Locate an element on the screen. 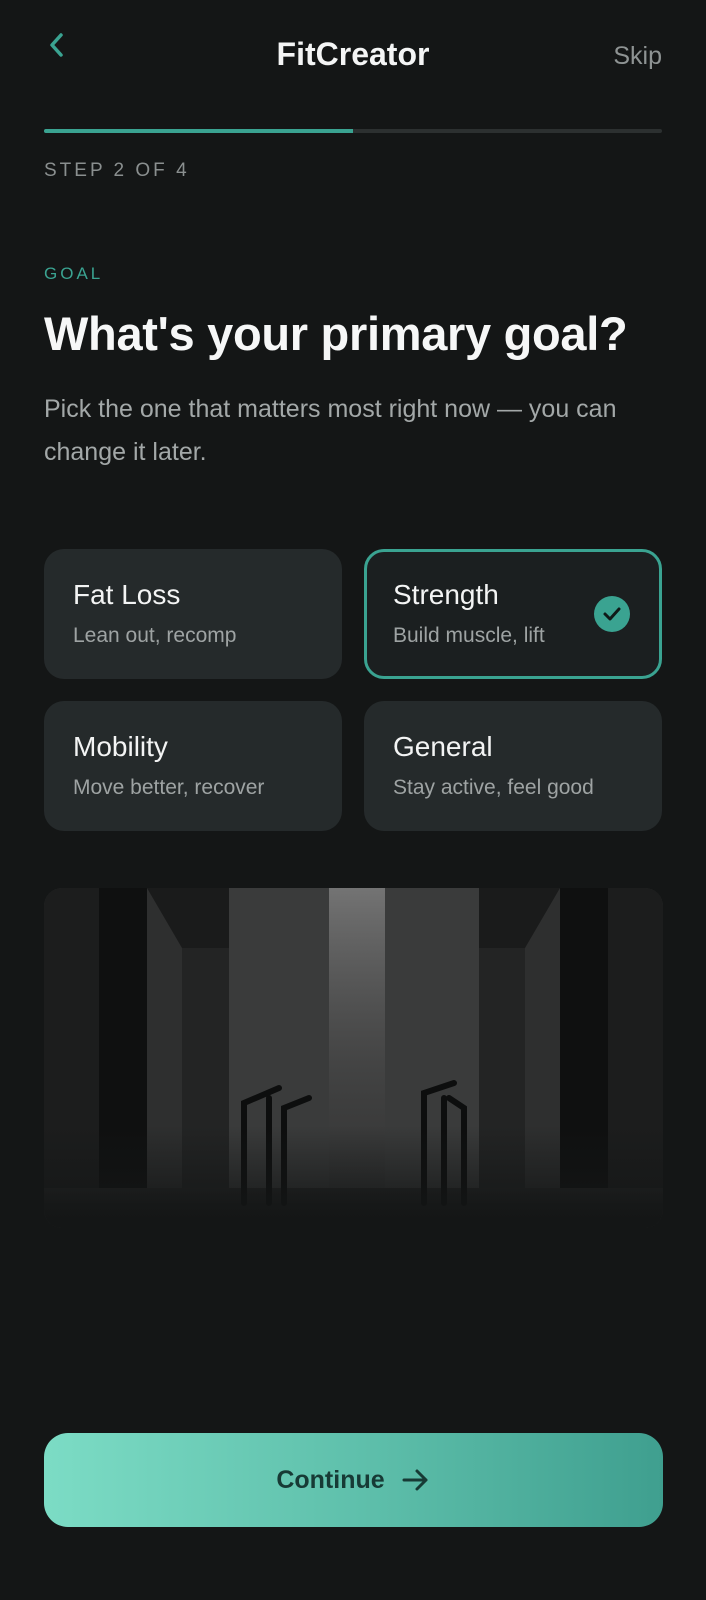 This screenshot has width=706, height=1600. goal-option-strength: Strength Build muscle, lift is located at coordinates (513, 614).